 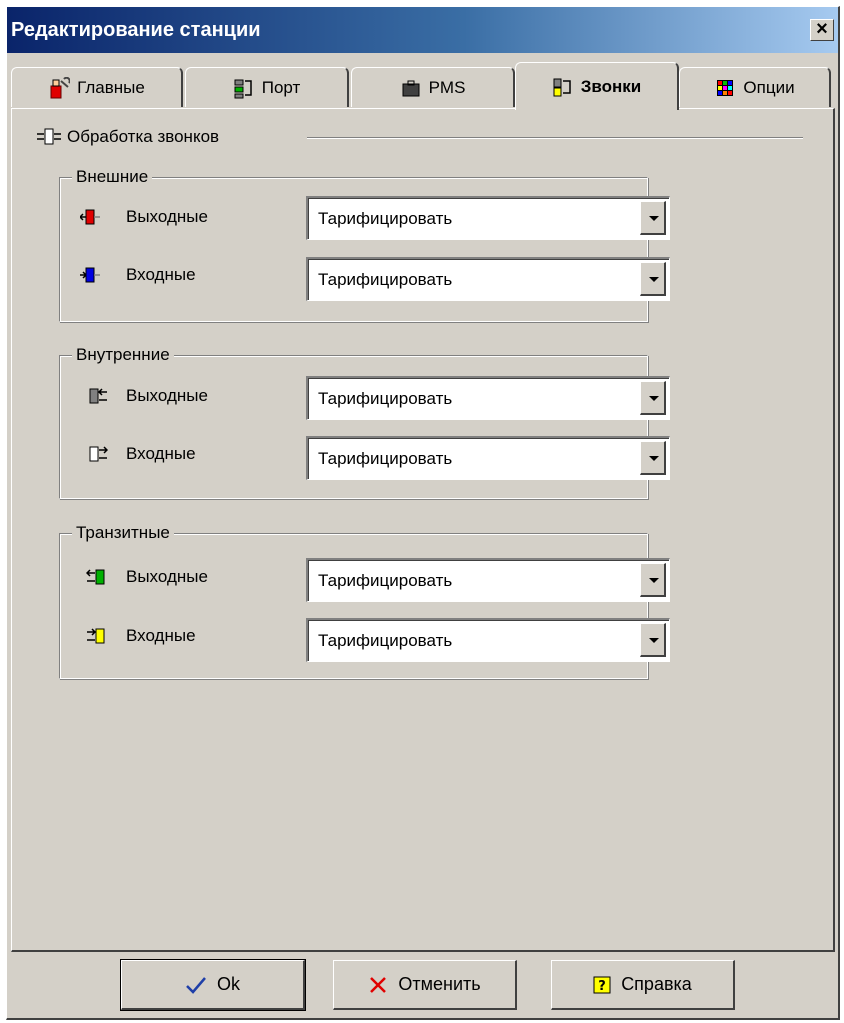 What do you see at coordinates (611, 86) in the screenshot?
I see `tab-label: Звонки` at bounding box center [611, 86].